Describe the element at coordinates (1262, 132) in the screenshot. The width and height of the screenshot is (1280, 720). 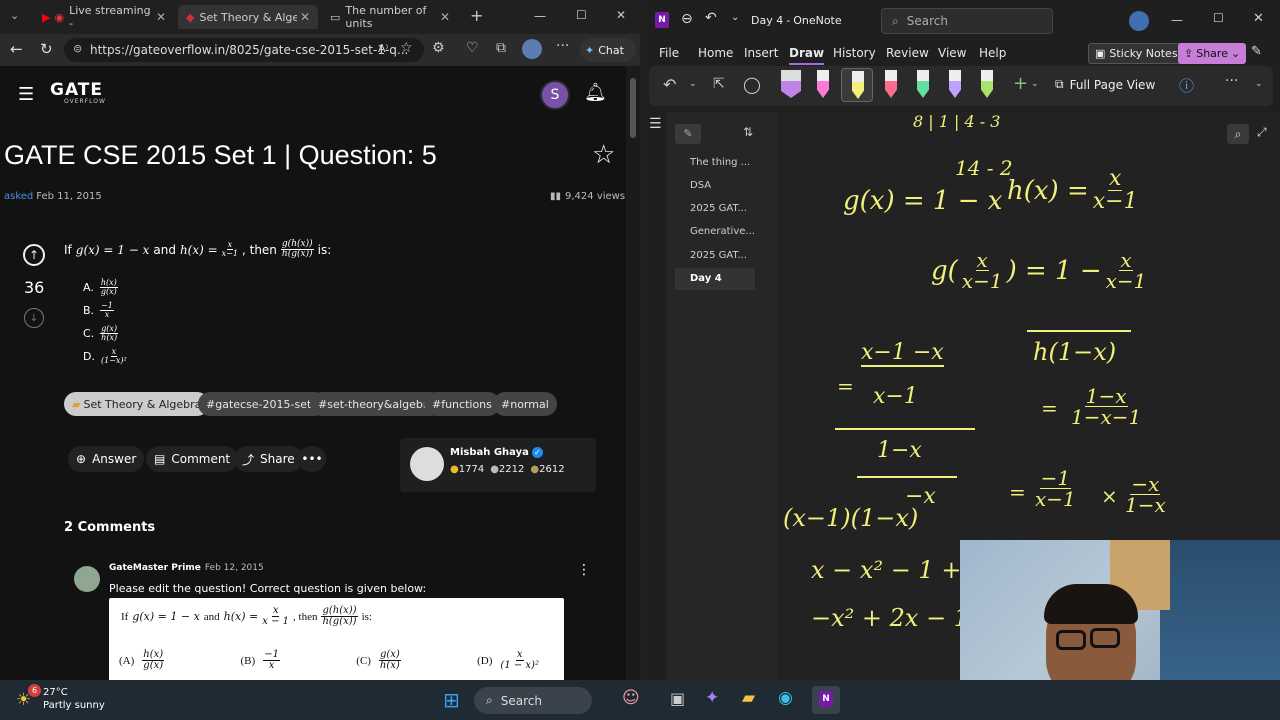
I see `expand-icon: ⤢` at that location.